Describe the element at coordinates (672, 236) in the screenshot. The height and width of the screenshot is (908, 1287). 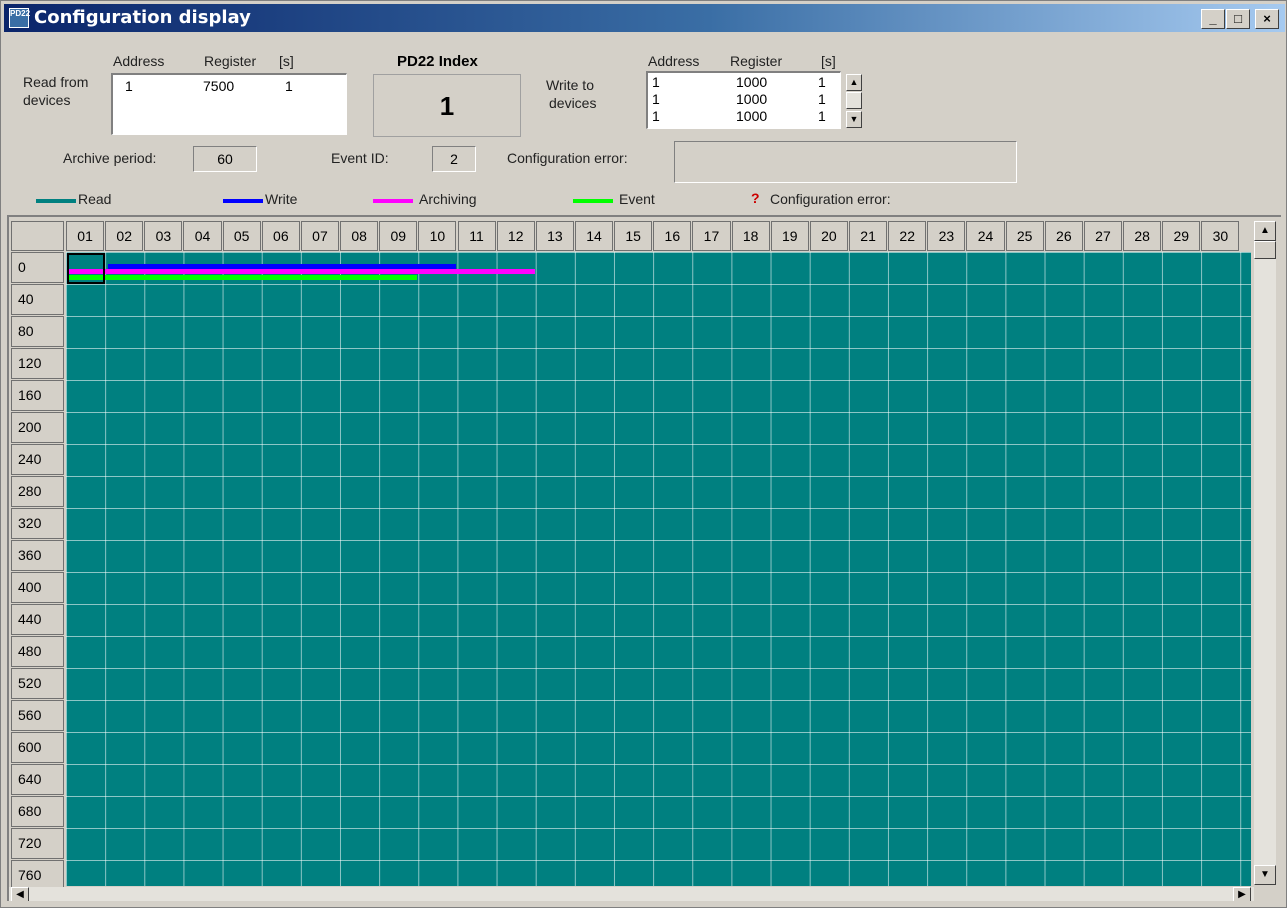
I see `column-header: 16` at that location.